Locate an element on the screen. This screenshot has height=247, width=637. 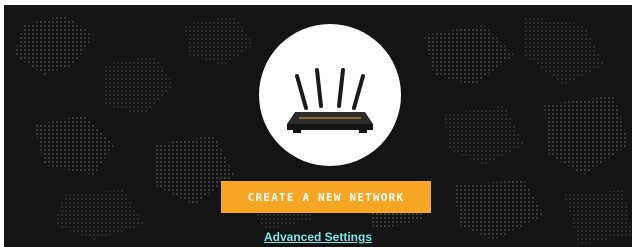
router-image-circle is located at coordinates (330, 95).